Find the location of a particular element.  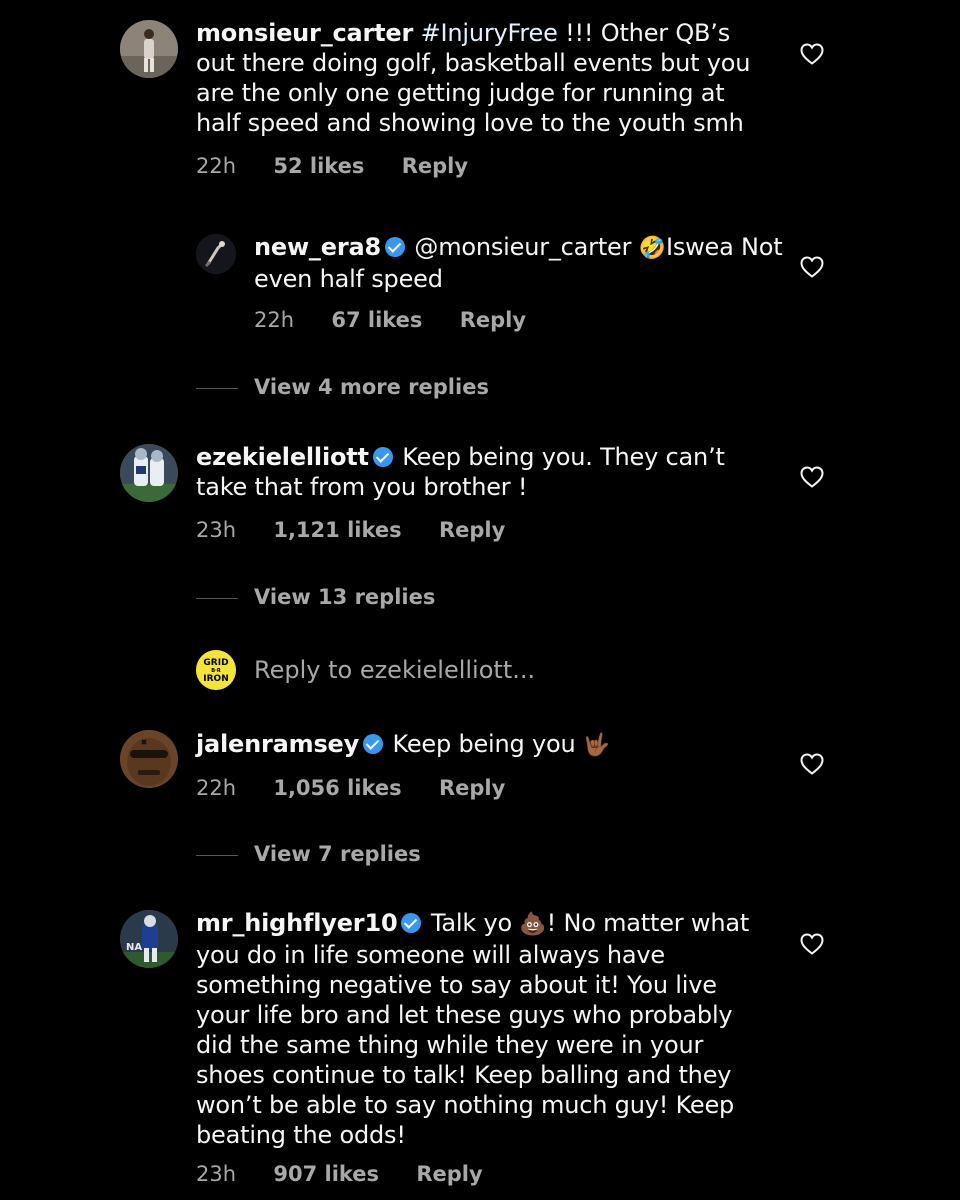

like-count: 907 likes is located at coordinates (326, 1174).